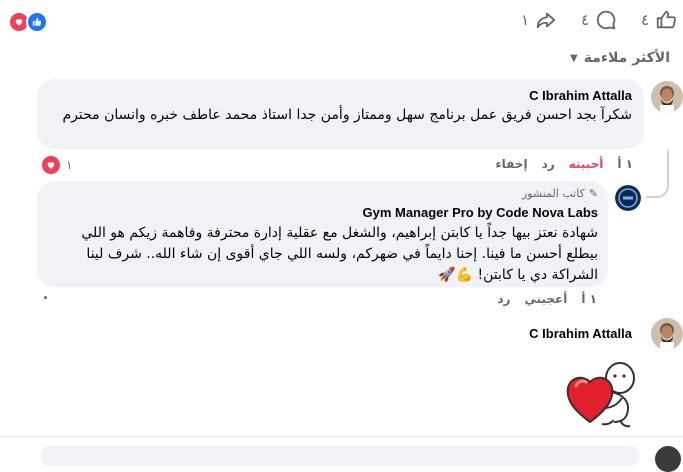 The width and height of the screenshot is (683, 472). What do you see at coordinates (593, 193) in the screenshot?
I see `pencil-icon: ✎` at bounding box center [593, 193].